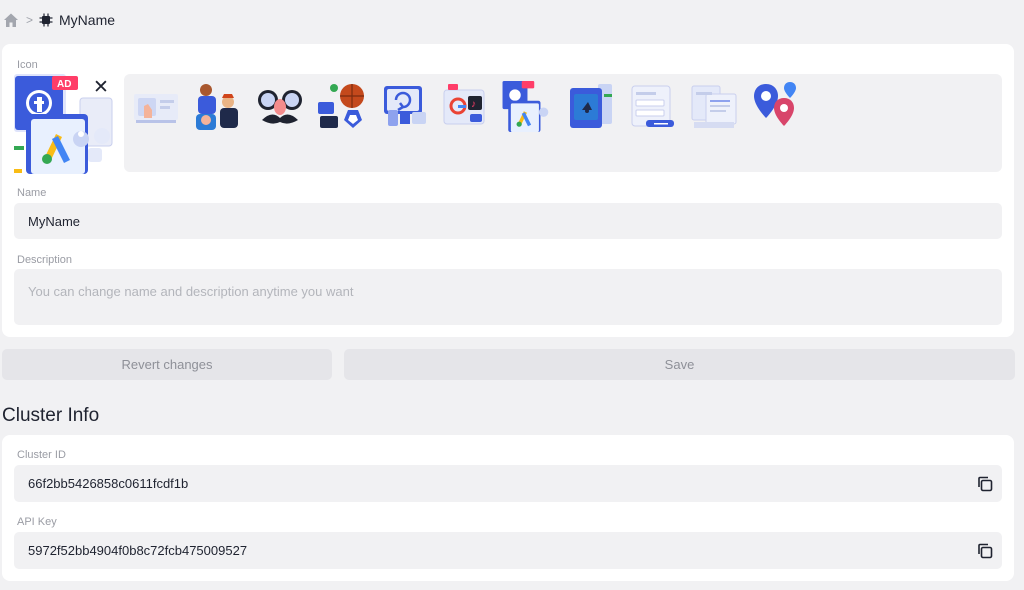 Image resolution: width=1024 pixels, height=590 pixels. Describe the element at coordinates (679, 364) in the screenshot. I see `save-button: Save` at that location.